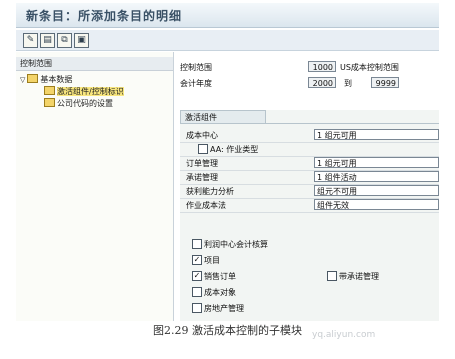 Image resolution: width=455 pixels, height=359 pixels. Describe the element at coordinates (309, 177) in the screenshot. I see `commitment-management-row: 承诺管理 1 组件活动` at that location.